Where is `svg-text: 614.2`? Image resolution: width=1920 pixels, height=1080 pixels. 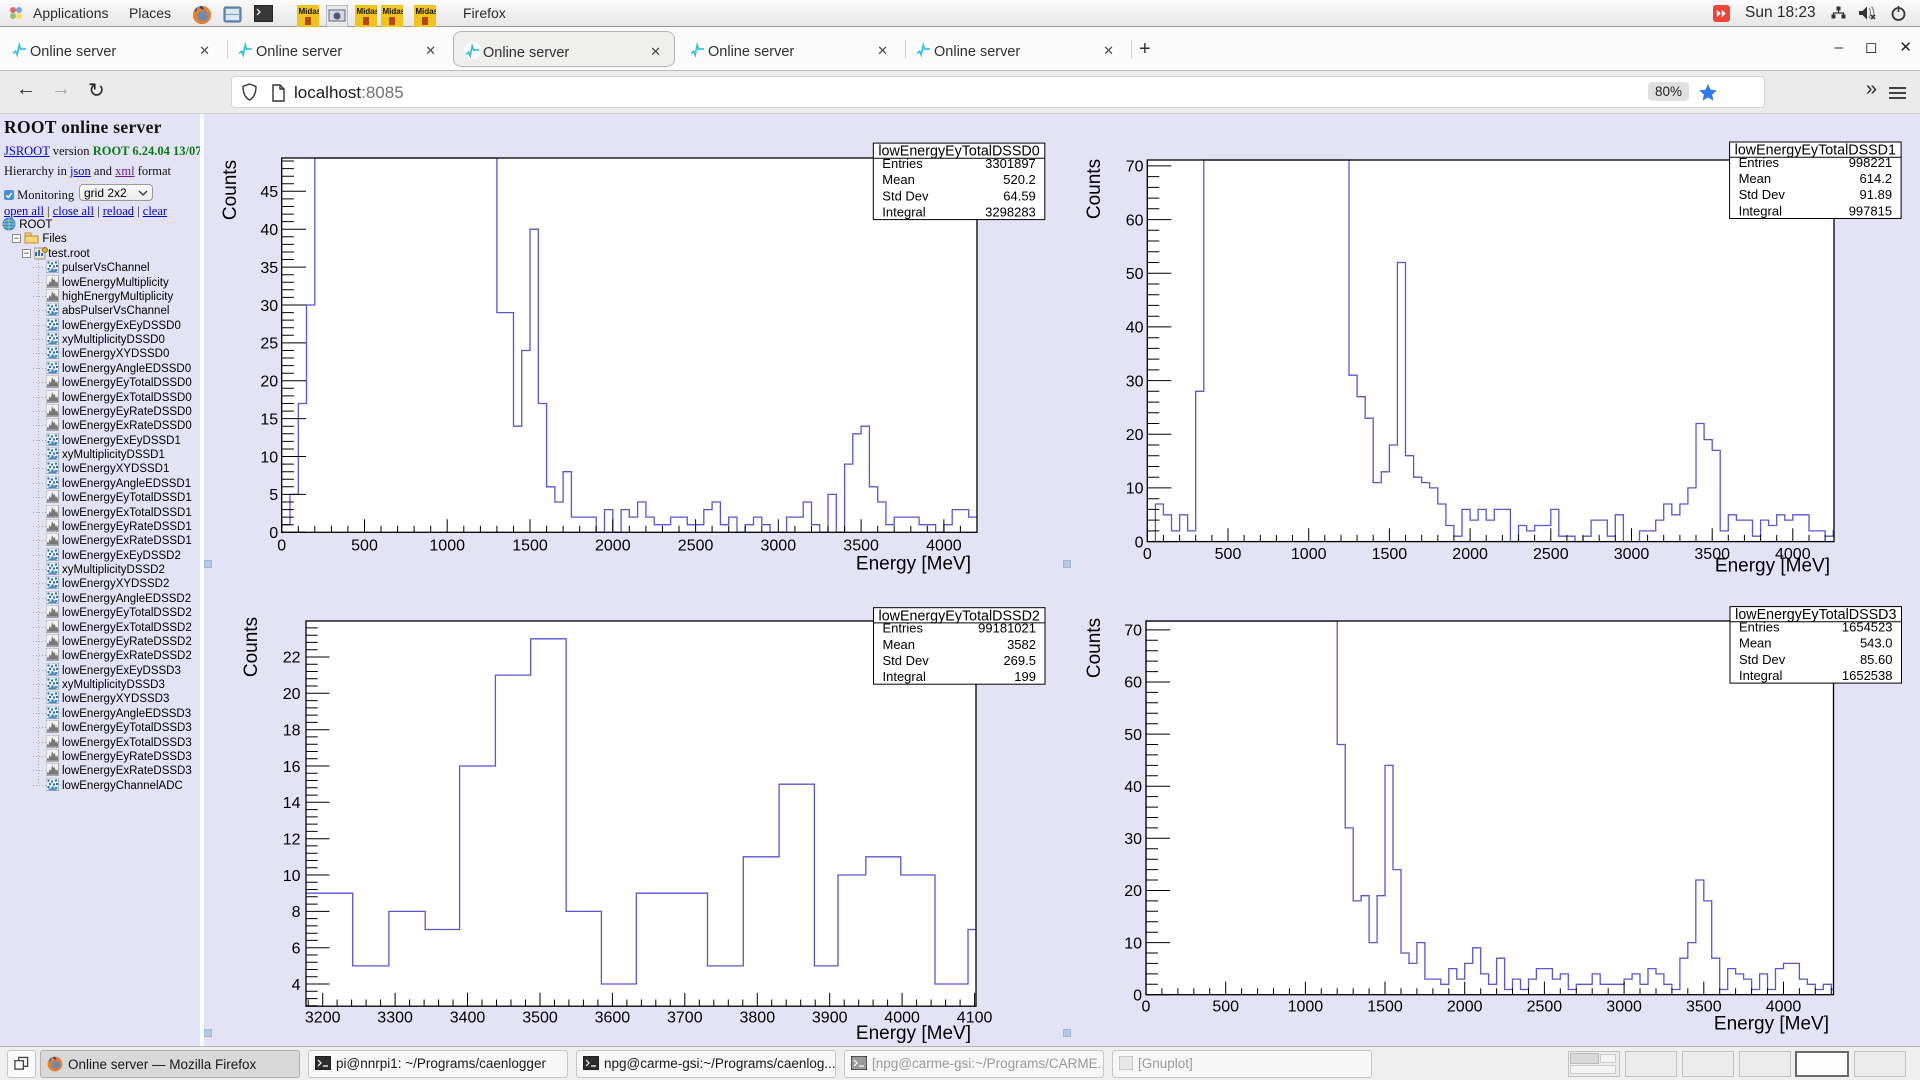 svg-text: 614.2 is located at coordinates (1876, 178).